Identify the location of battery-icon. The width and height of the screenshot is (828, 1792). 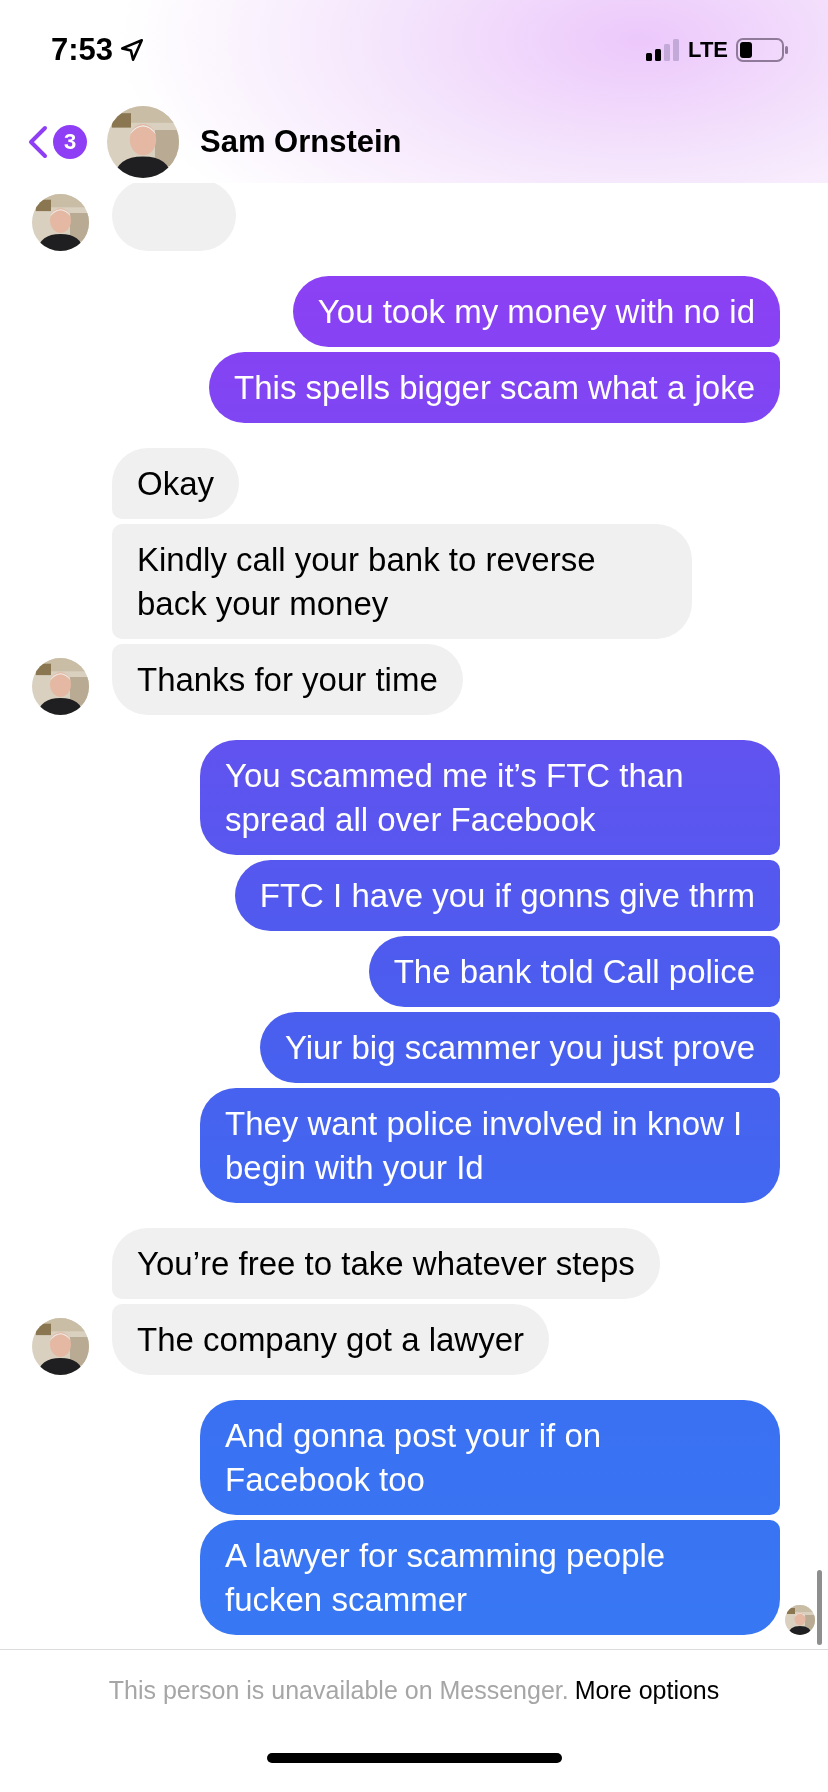
(762, 50).